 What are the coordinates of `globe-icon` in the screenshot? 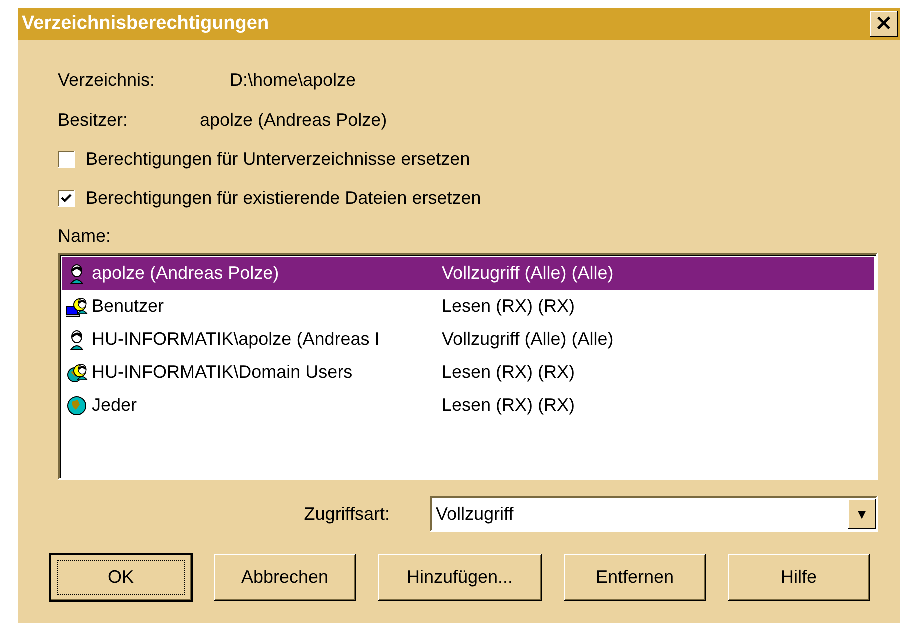 It's located at (77, 405).